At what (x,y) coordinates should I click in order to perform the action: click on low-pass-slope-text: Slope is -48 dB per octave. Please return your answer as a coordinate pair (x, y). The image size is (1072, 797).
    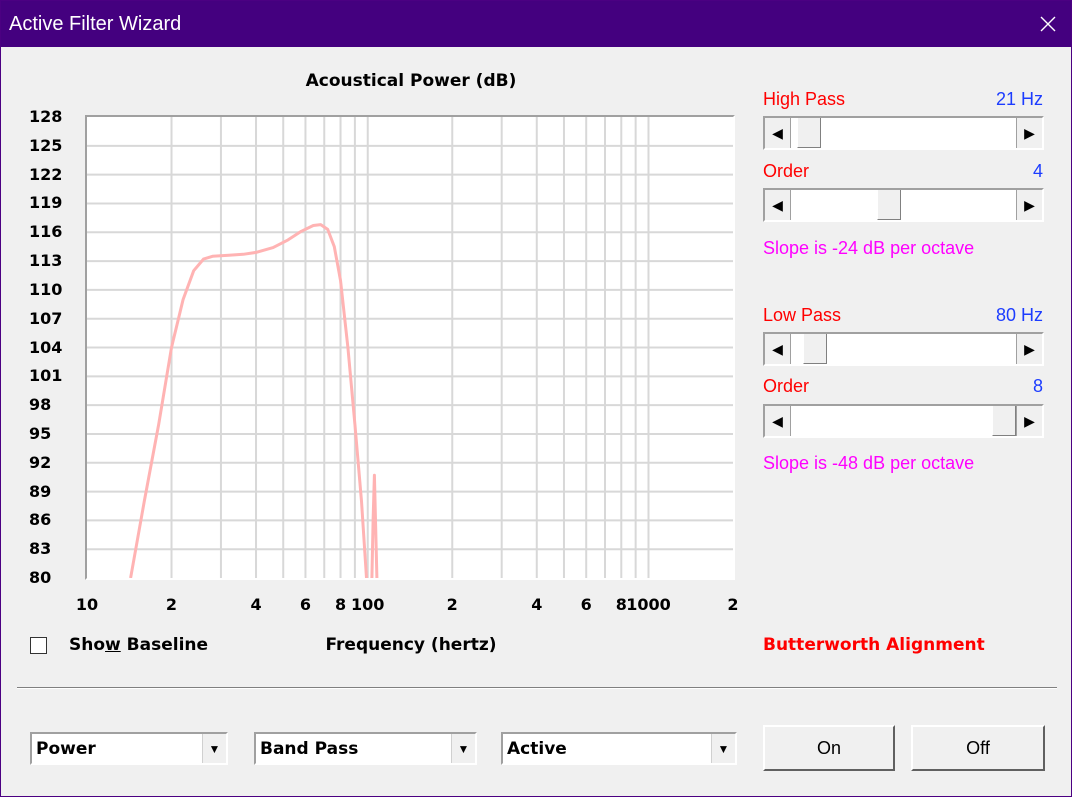
    Looking at the image, I should click on (869, 463).